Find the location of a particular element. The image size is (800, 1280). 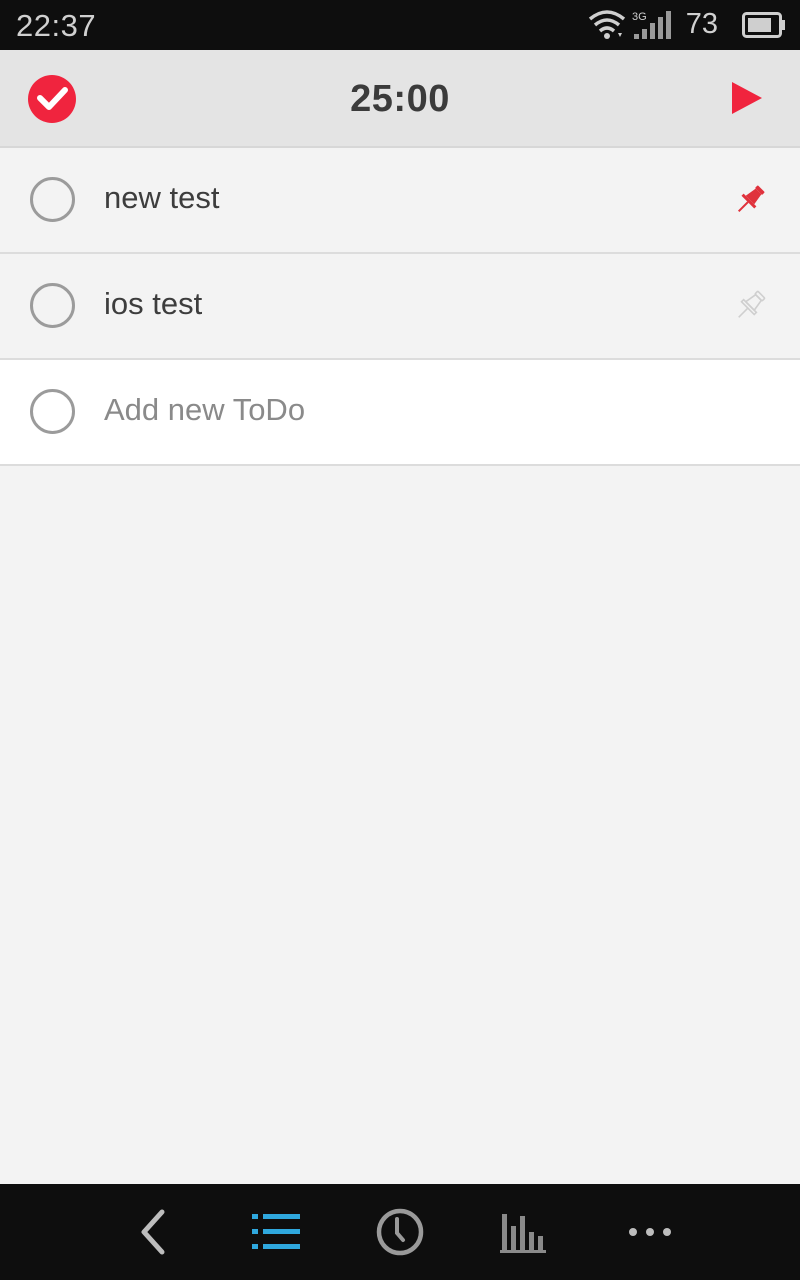

bottom-nav is located at coordinates (400, 1232).